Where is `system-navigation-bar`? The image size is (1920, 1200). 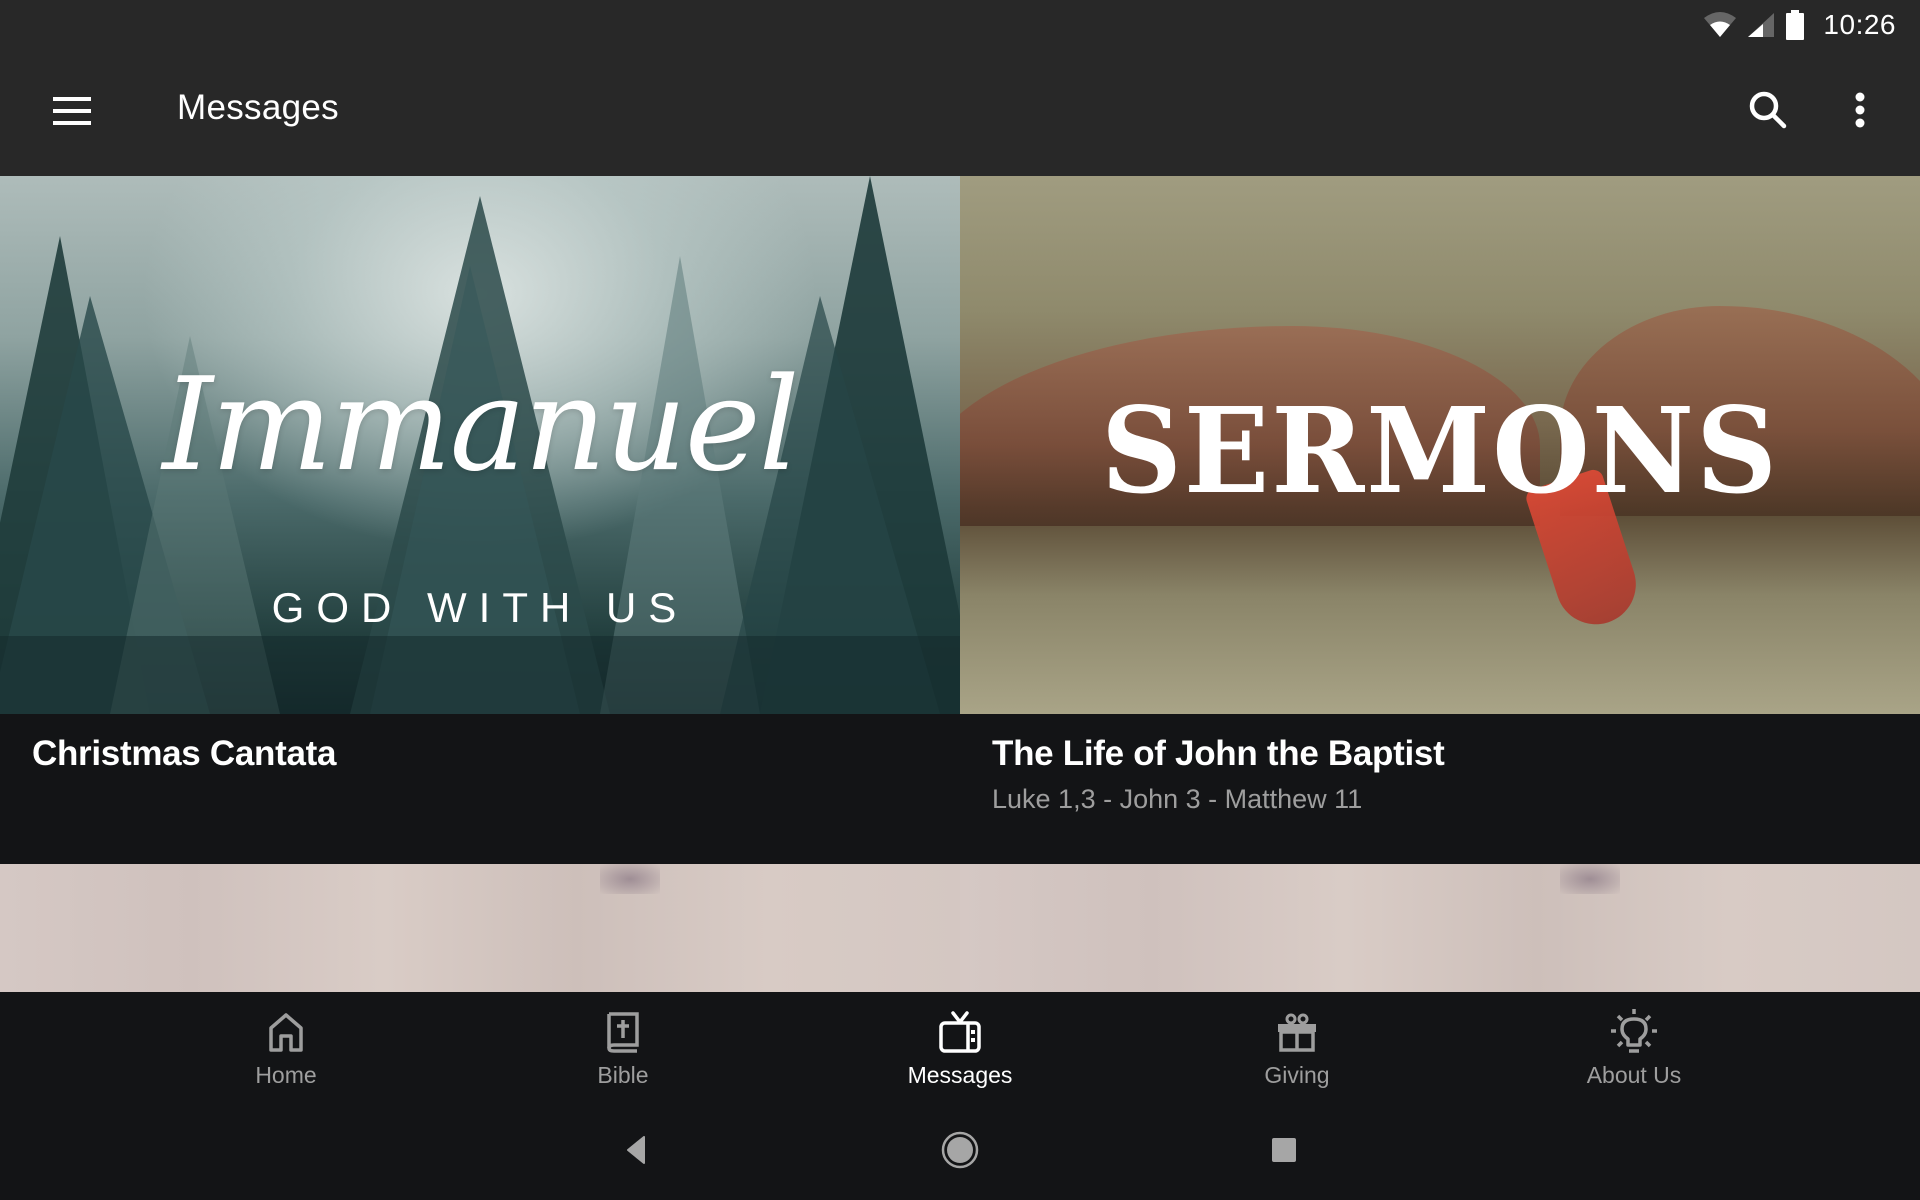
system-navigation-bar is located at coordinates (960, 1151).